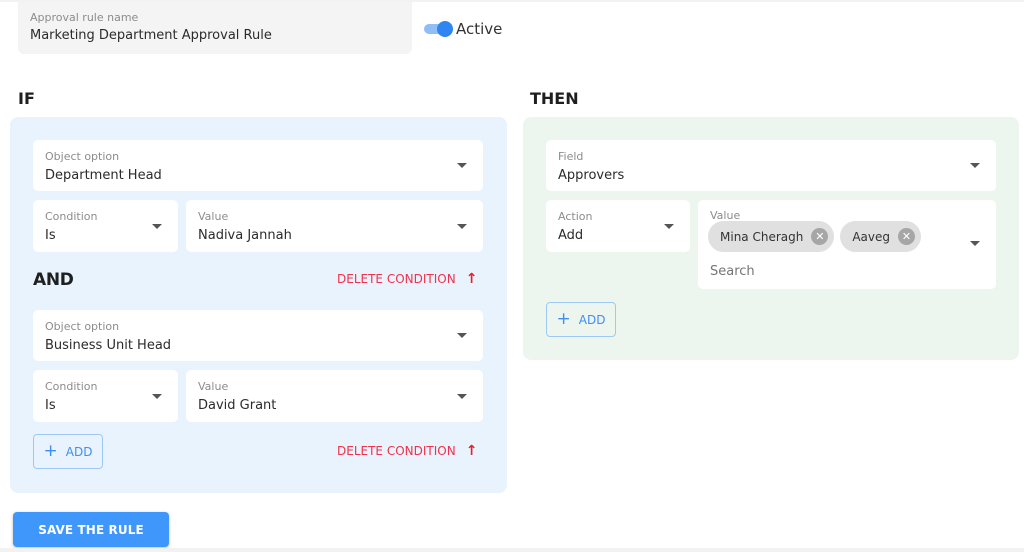  Describe the element at coordinates (554, 98) in the screenshot. I see `then-heading: THEN` at that location.